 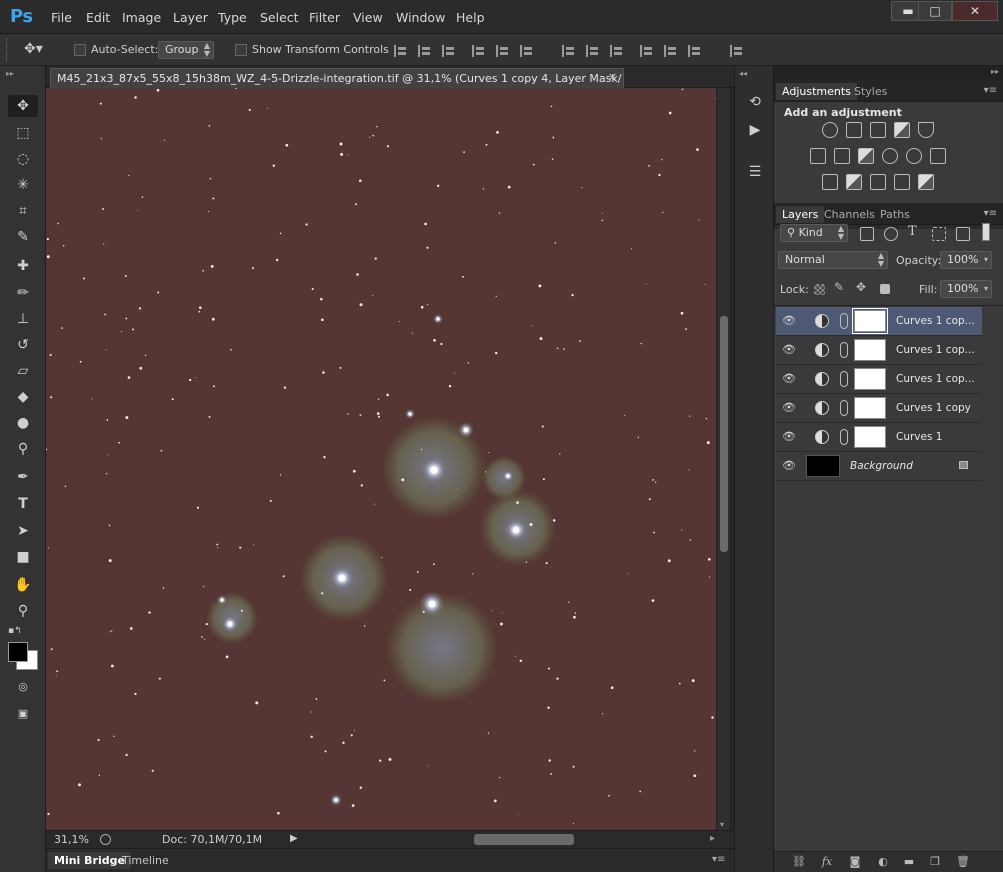 What do you see at coordinates (424, 51) in the screenshot?
I see `align-vcenter-icon` at bounding box center [424, 51].